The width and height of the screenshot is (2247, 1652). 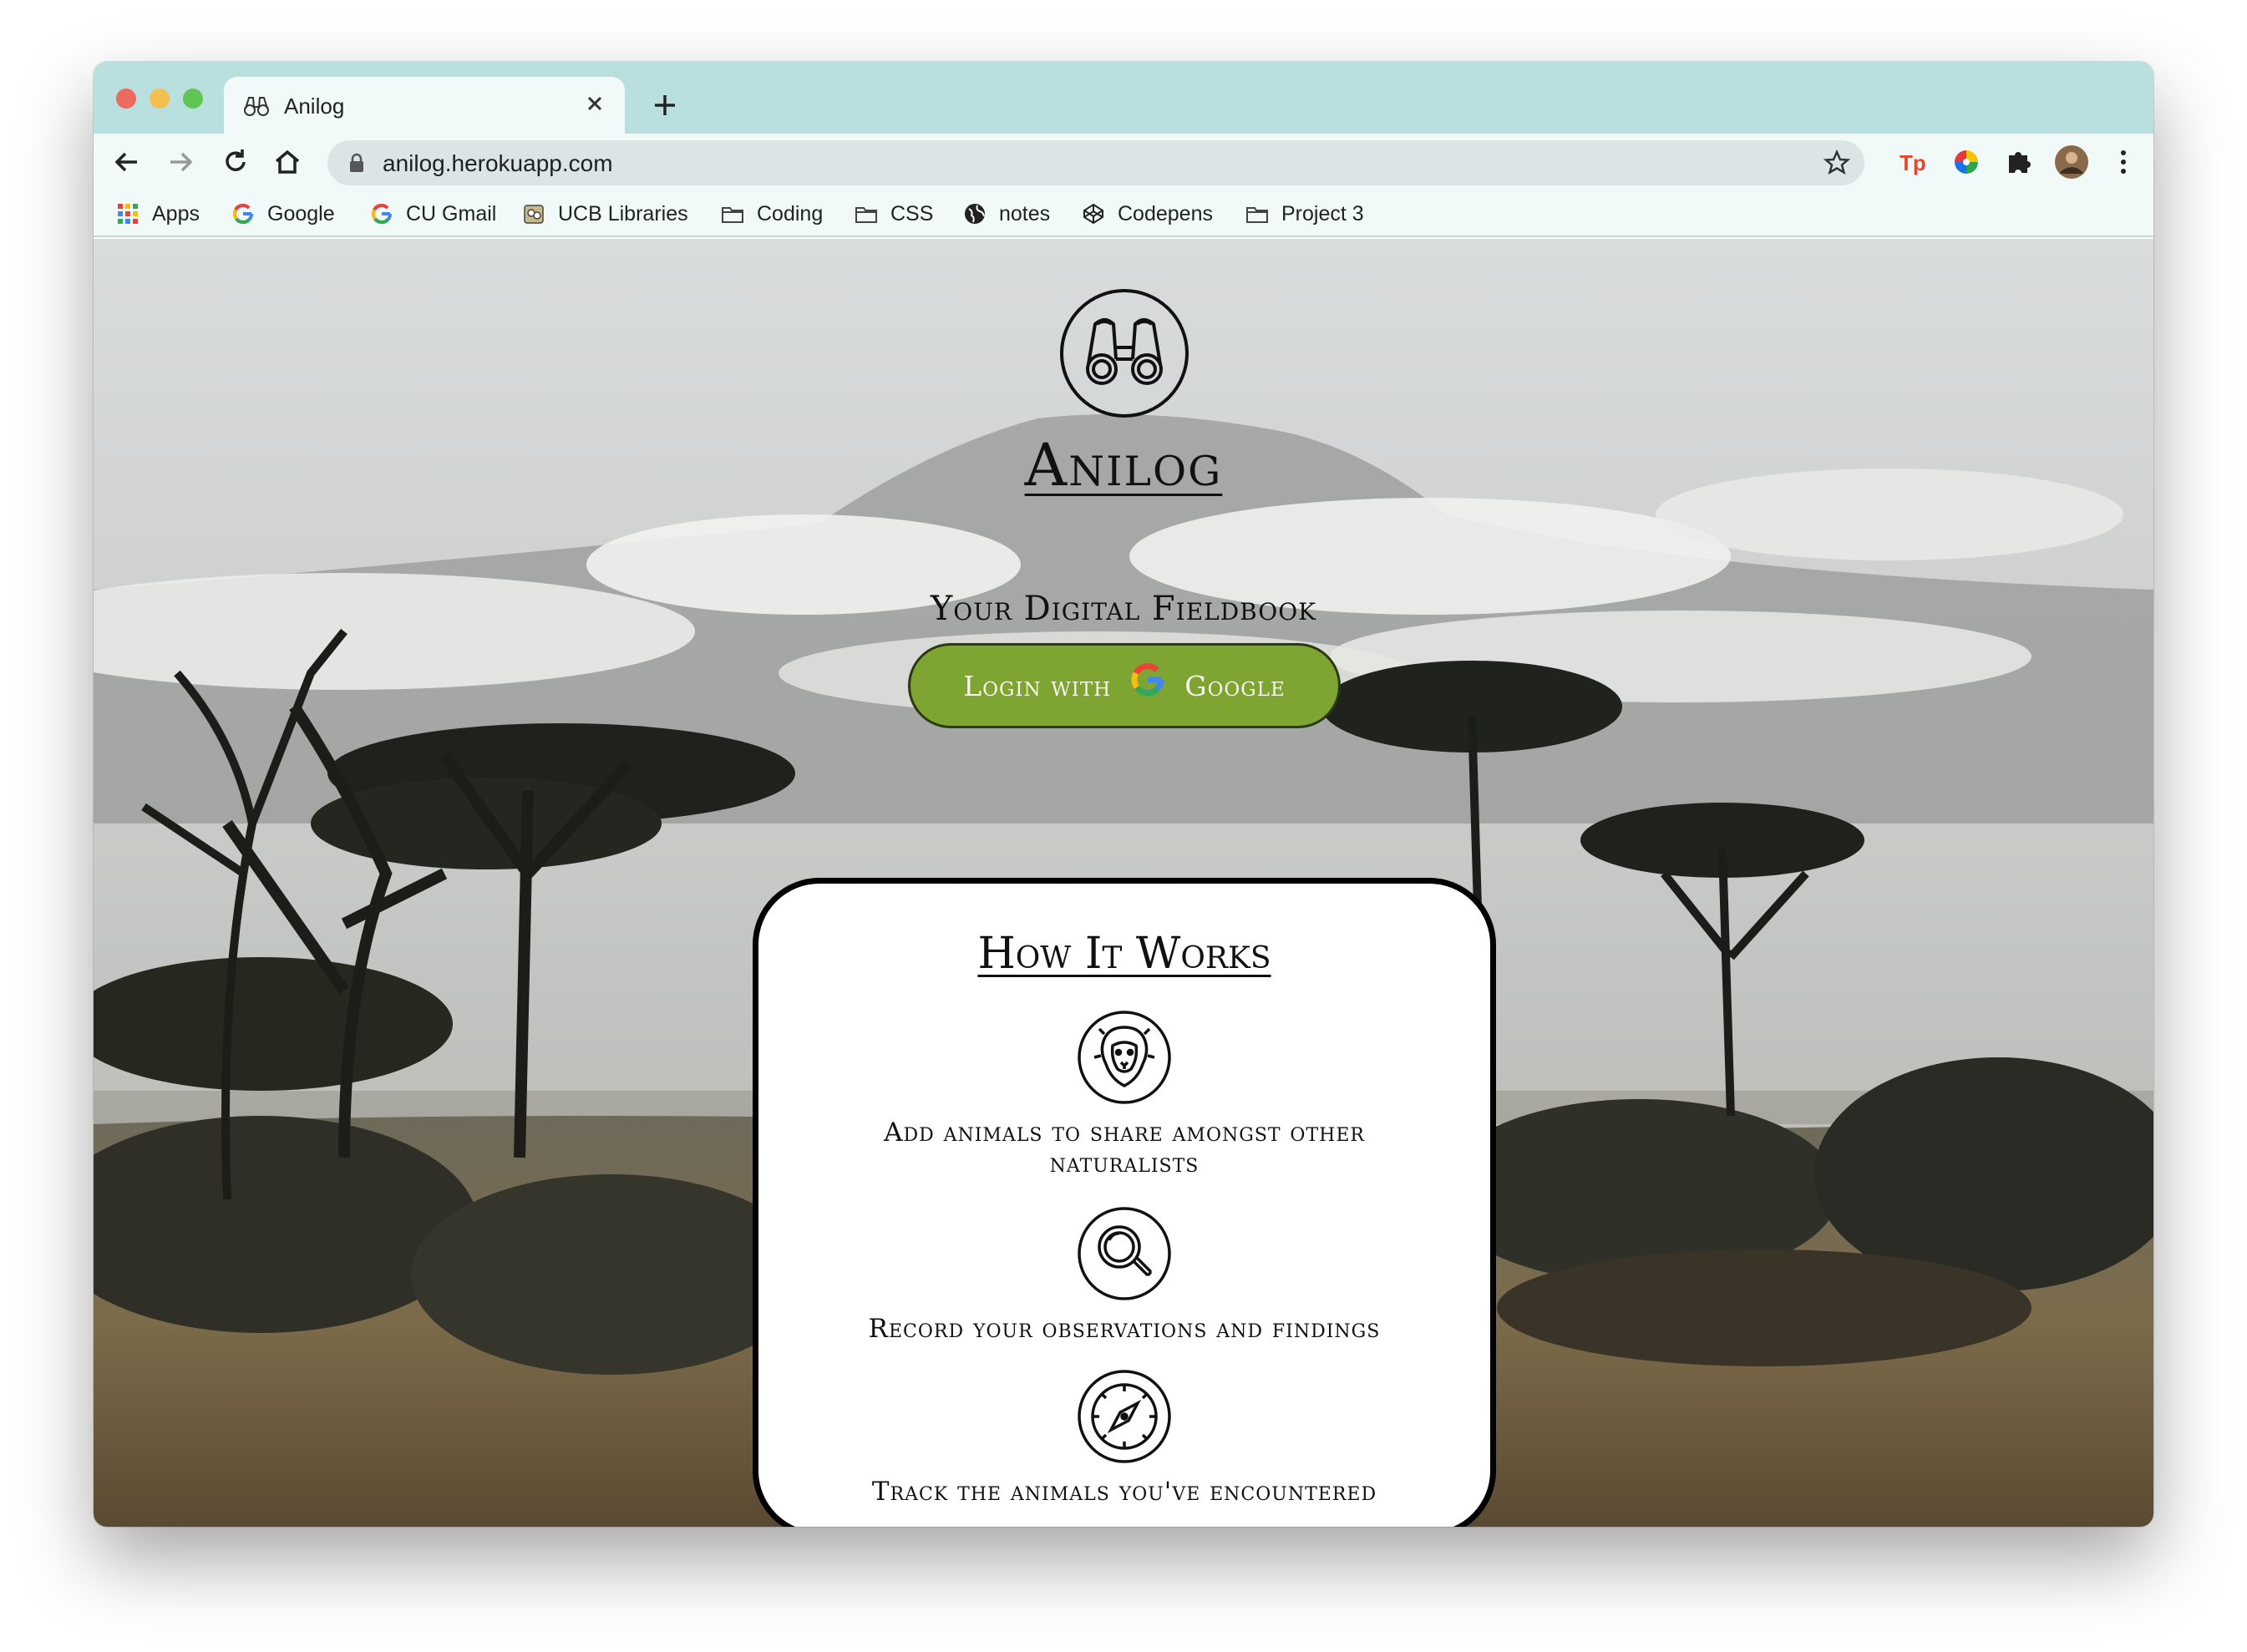 I want to click on compass-icon, so click(x=1124, y=1416).